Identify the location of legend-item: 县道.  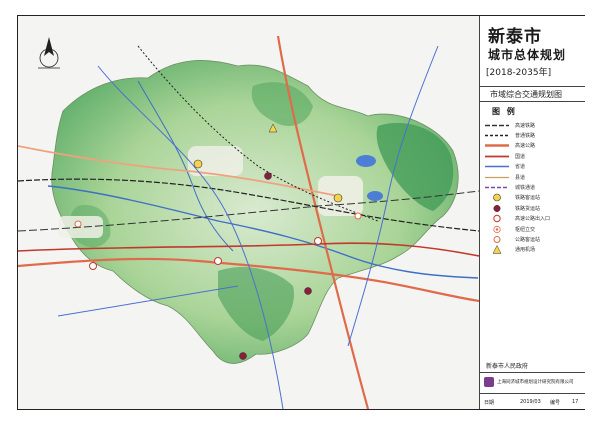
(533, 177).